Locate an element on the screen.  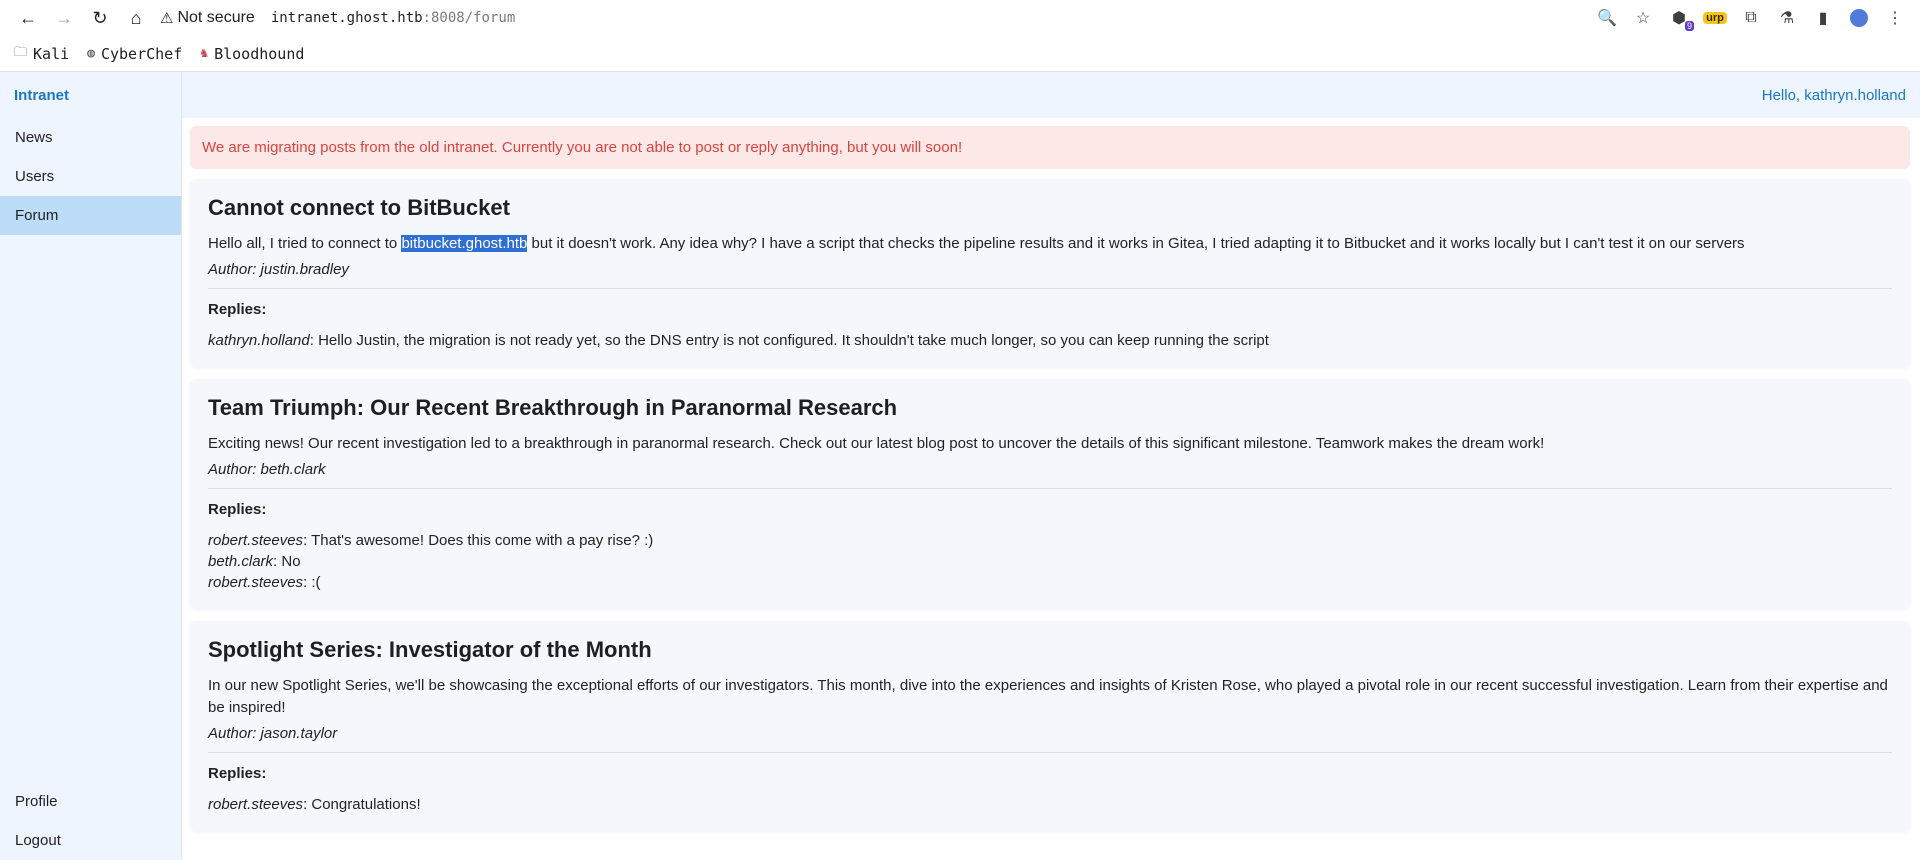
url-host: intranet.ghost.htb is located at coordinates (346, 18).